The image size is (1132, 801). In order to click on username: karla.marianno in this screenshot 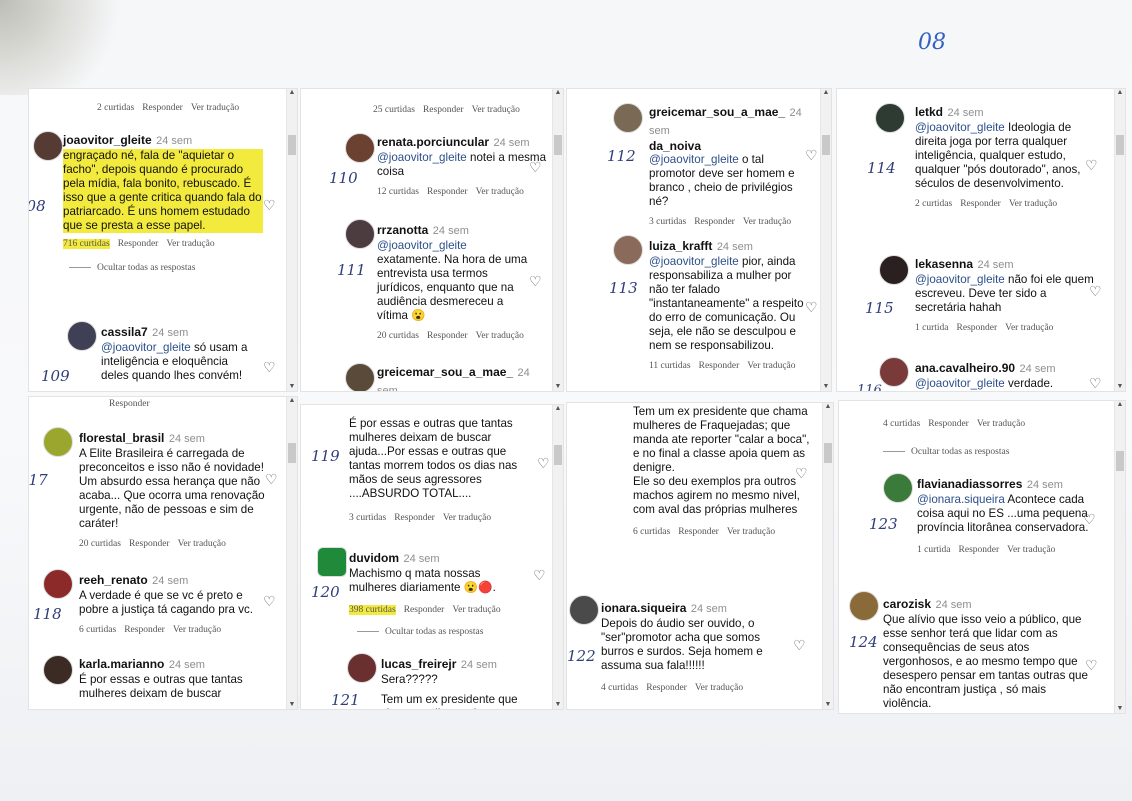, I will do `click(121, 664)`.